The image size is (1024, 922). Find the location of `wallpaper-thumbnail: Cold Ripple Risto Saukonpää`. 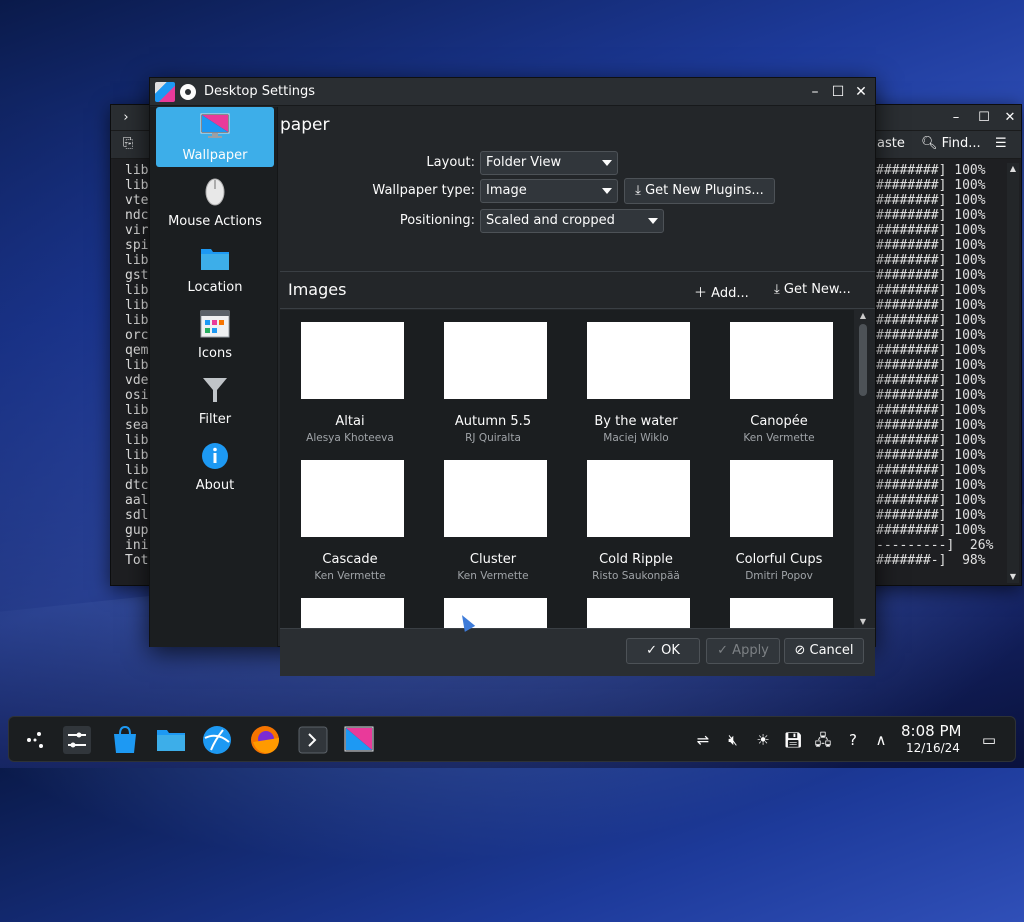

wallpaper-thumbnail: Cold Ripple Risto Saukonpää is located at coordinates (636, 515).